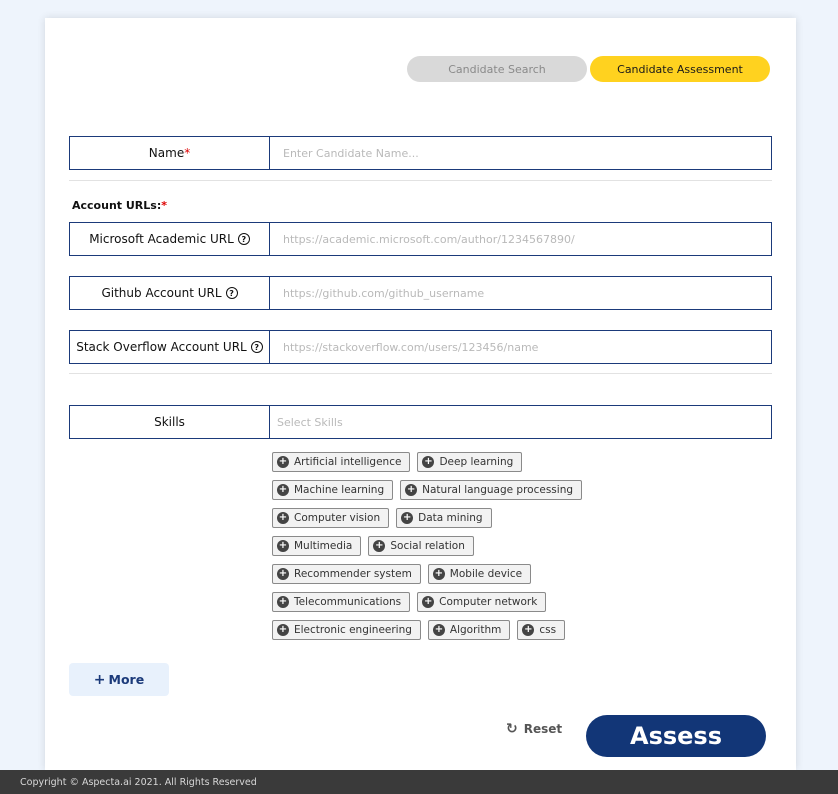 This screenshot has height=794, width=838. What do you see at coordinates (520, 239) in the screenshot?
I see `microsoft-academic-url-input` at bounding box center [520, 239].